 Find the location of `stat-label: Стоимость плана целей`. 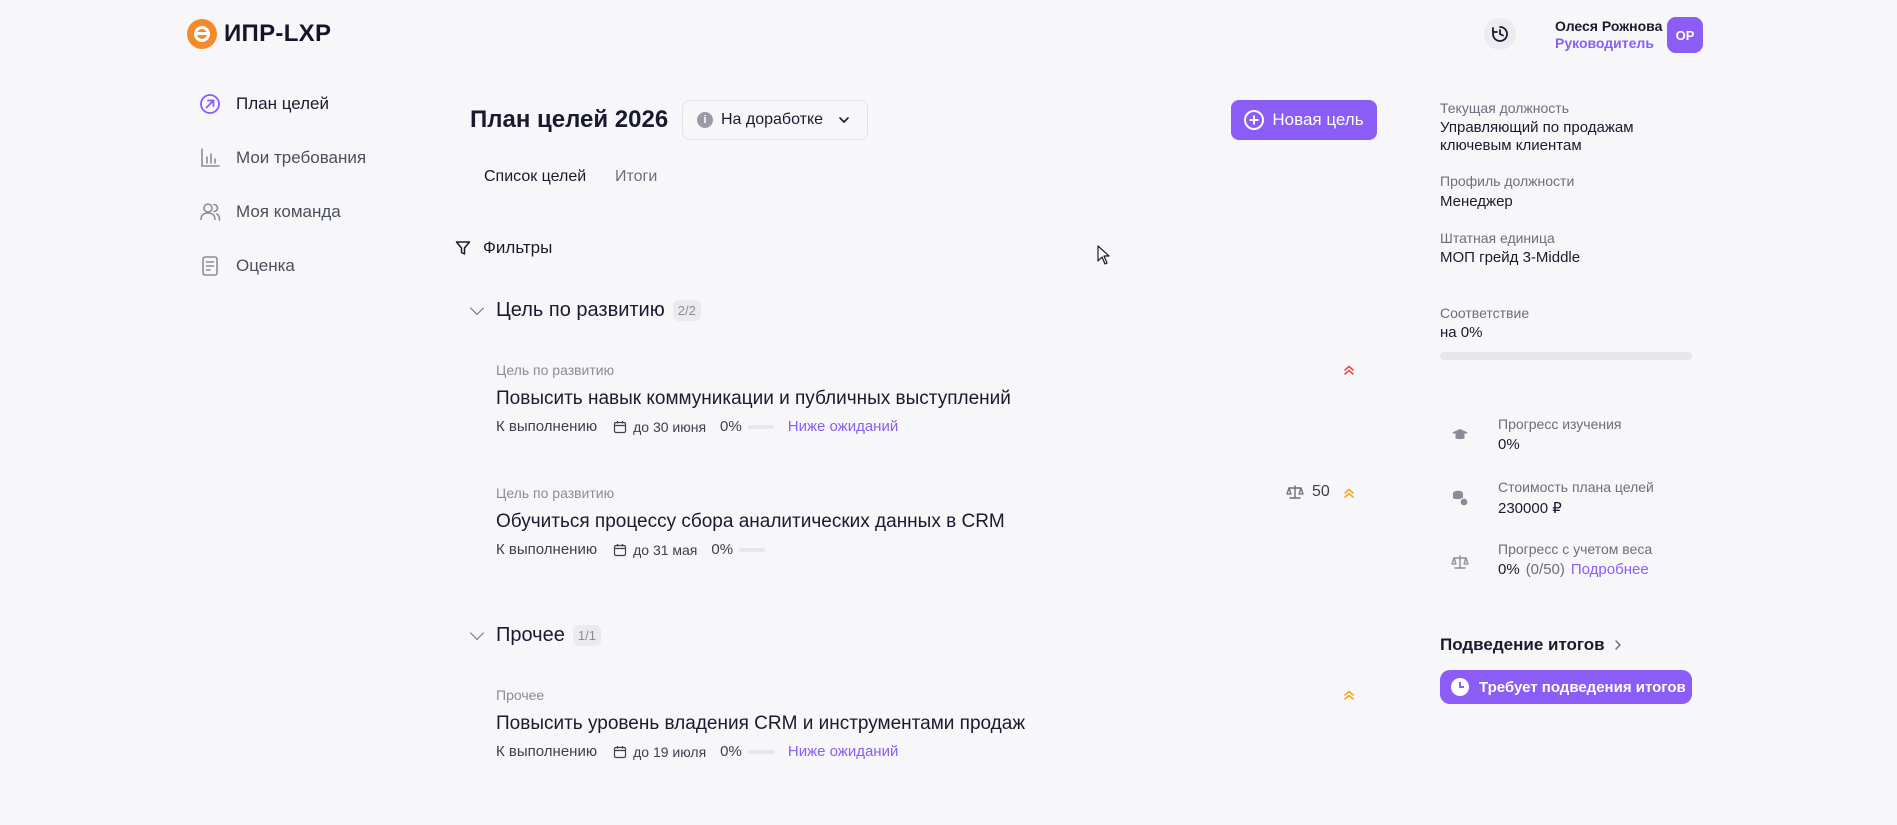

stat-label: Стоимость плана целей is located at coordinates (1576, 487).